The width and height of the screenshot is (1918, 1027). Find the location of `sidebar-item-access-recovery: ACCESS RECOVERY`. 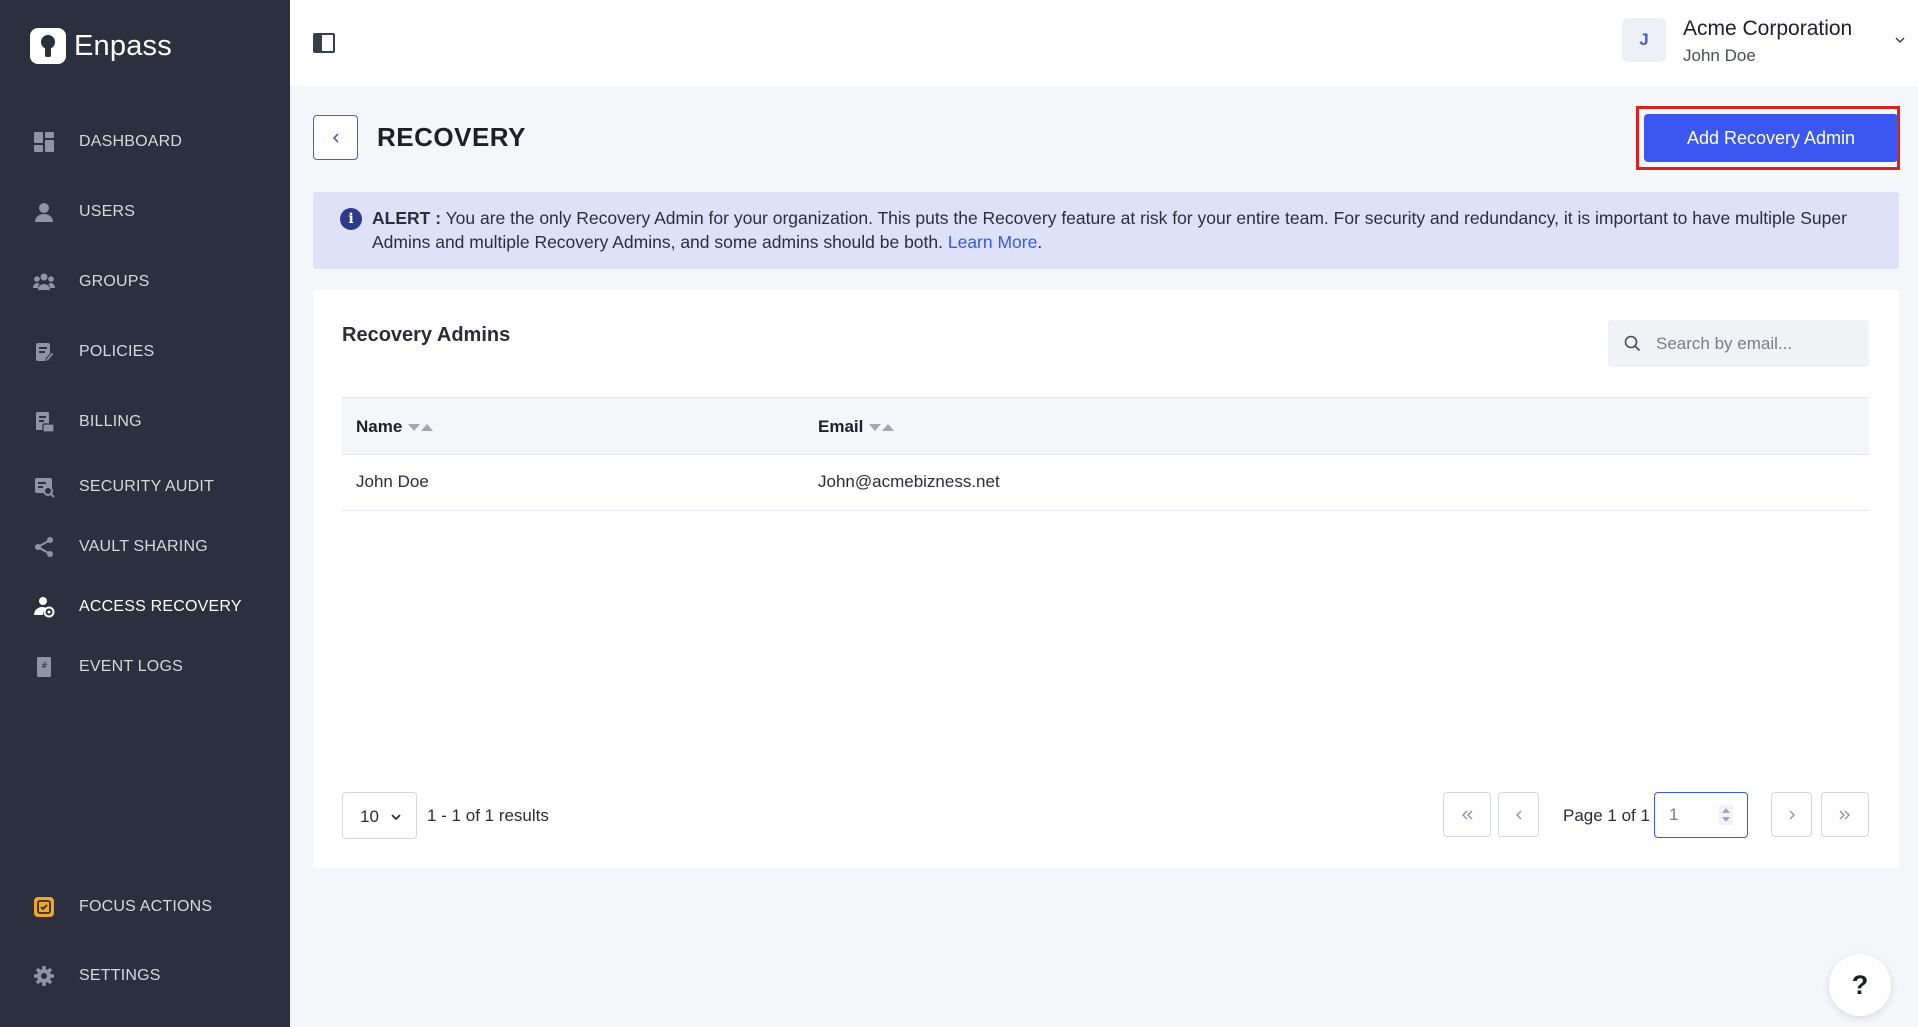

sidebar-item-access-recovery: ACCESS RECOVERY is located at coordinates (145, 607).